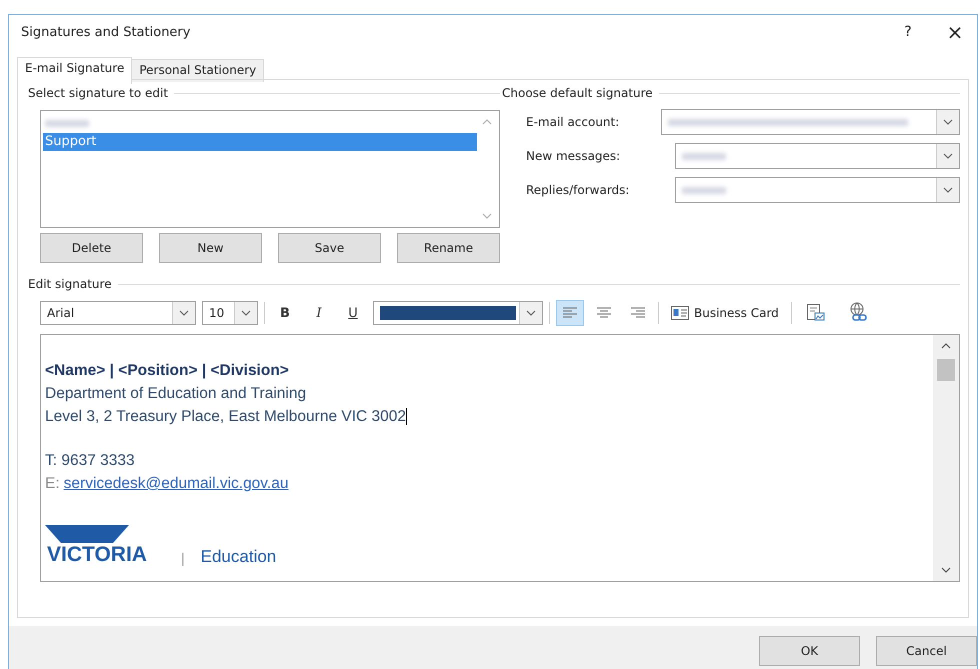  I want to click on italic-button: I, so click(319, 313).